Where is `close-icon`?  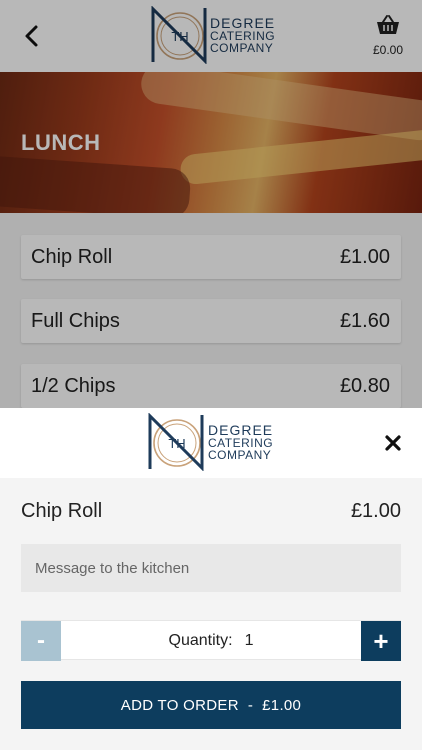 close-icon is located at coordinates (393, 443).